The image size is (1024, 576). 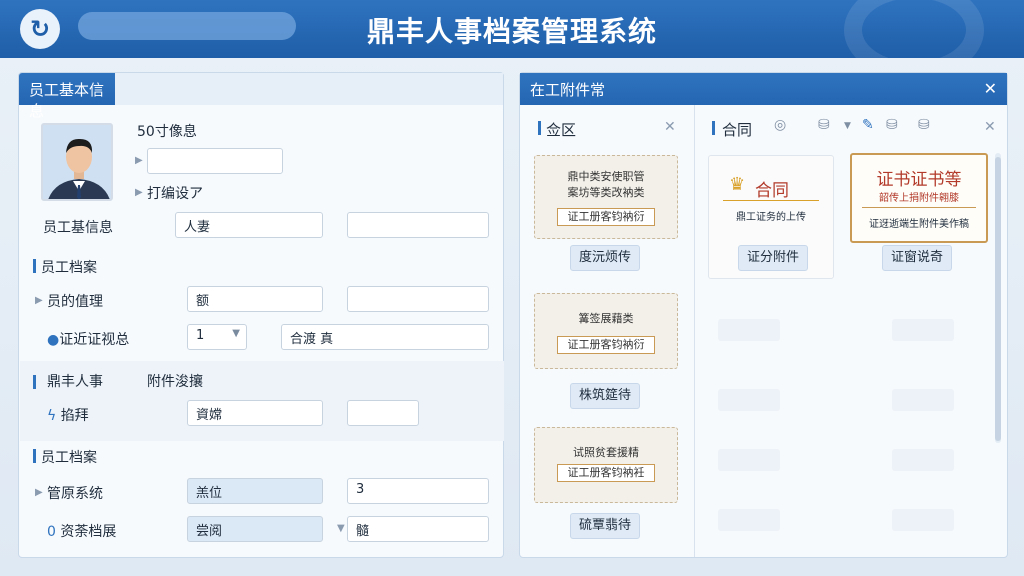 What do you see at coordinates (175, 382) in the screenshot?
I see `section-title-2: 附件浚攘` at bounding box center [175, 382].